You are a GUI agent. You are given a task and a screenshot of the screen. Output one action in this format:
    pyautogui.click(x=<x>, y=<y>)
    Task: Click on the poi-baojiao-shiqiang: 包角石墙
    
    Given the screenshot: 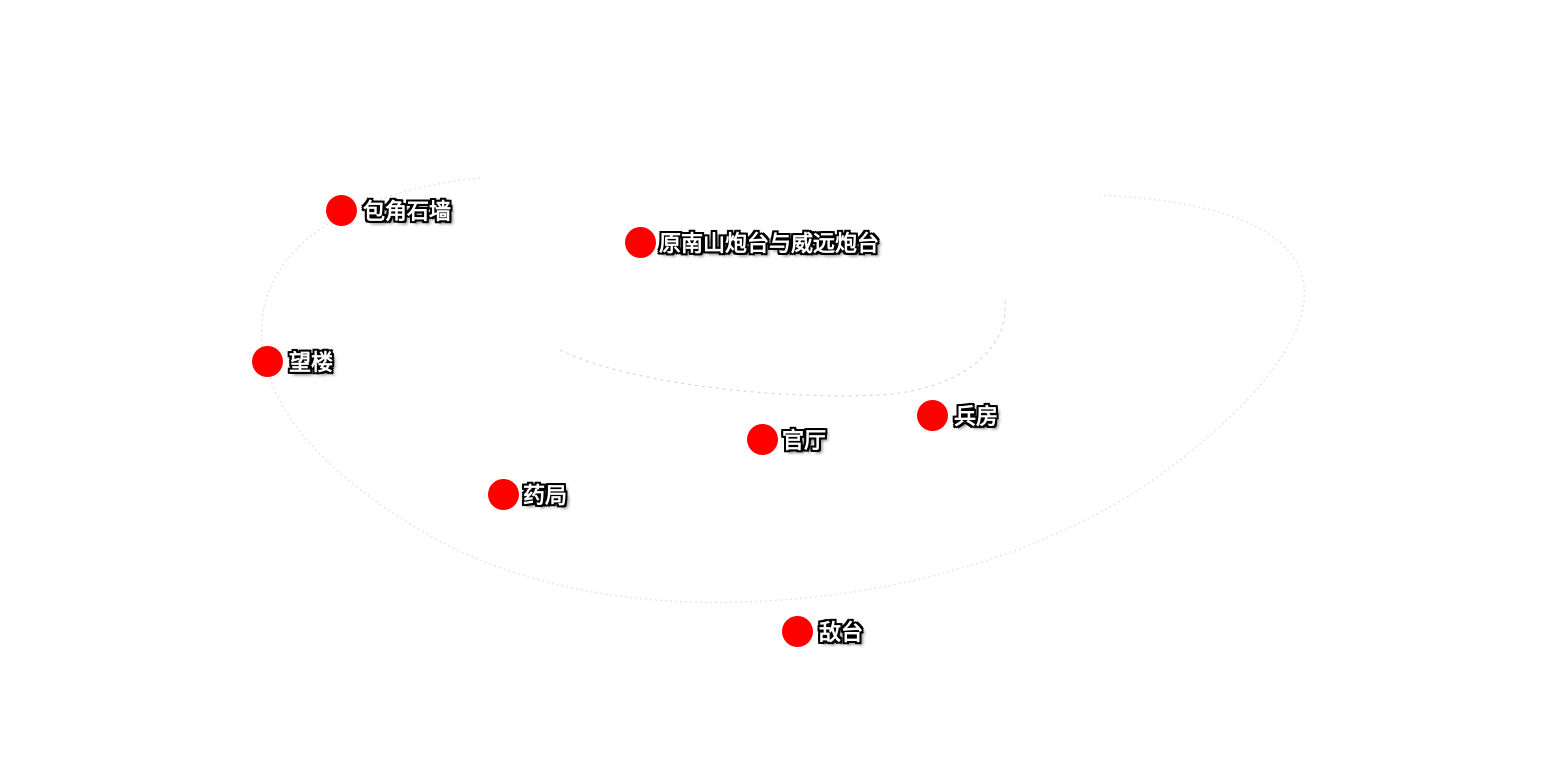 What is the action you would take?
    pyautogui.click(x=388, y=210)
    